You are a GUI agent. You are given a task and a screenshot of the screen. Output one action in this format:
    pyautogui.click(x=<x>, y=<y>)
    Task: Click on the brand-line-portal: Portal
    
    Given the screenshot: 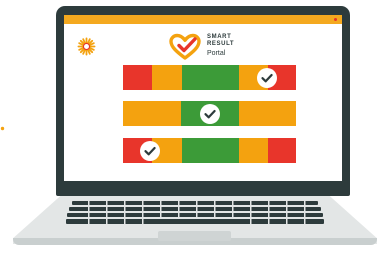 What is the action you would take?
    pyautogui.click(x=216, y=53)
    